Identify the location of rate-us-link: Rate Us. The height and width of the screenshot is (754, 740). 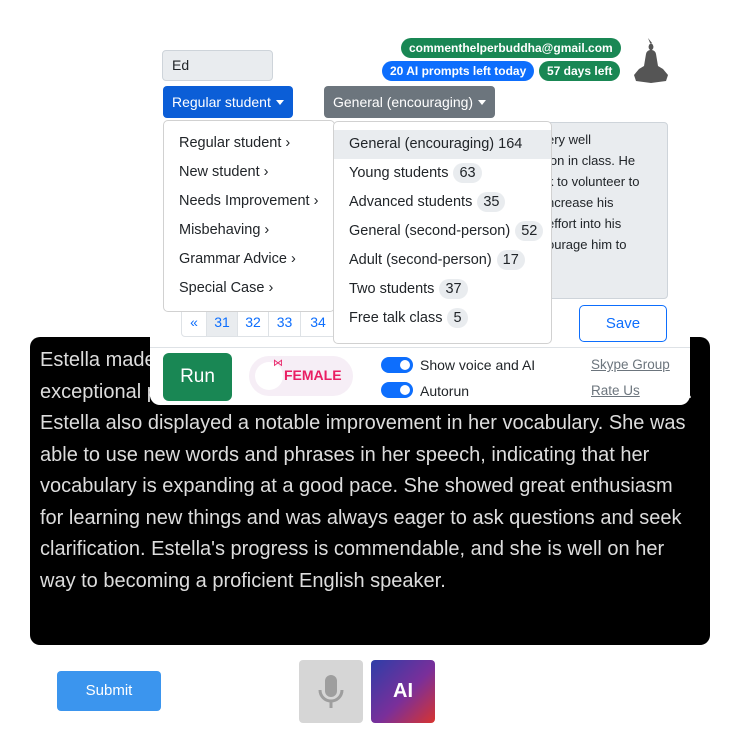
(615, 390).